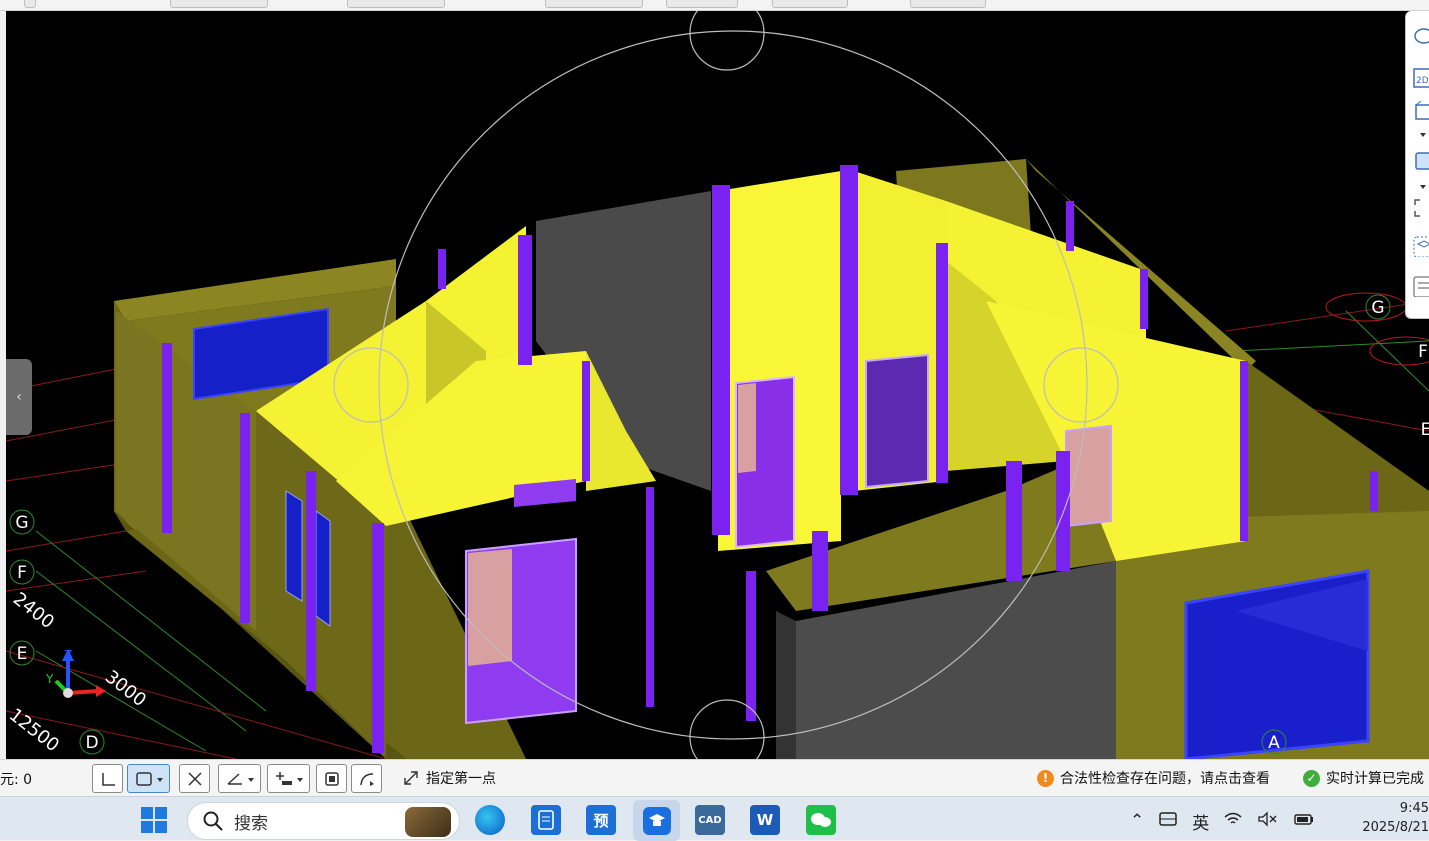  I want to click on chevron-left-icon: ‹, so click(19, 397).